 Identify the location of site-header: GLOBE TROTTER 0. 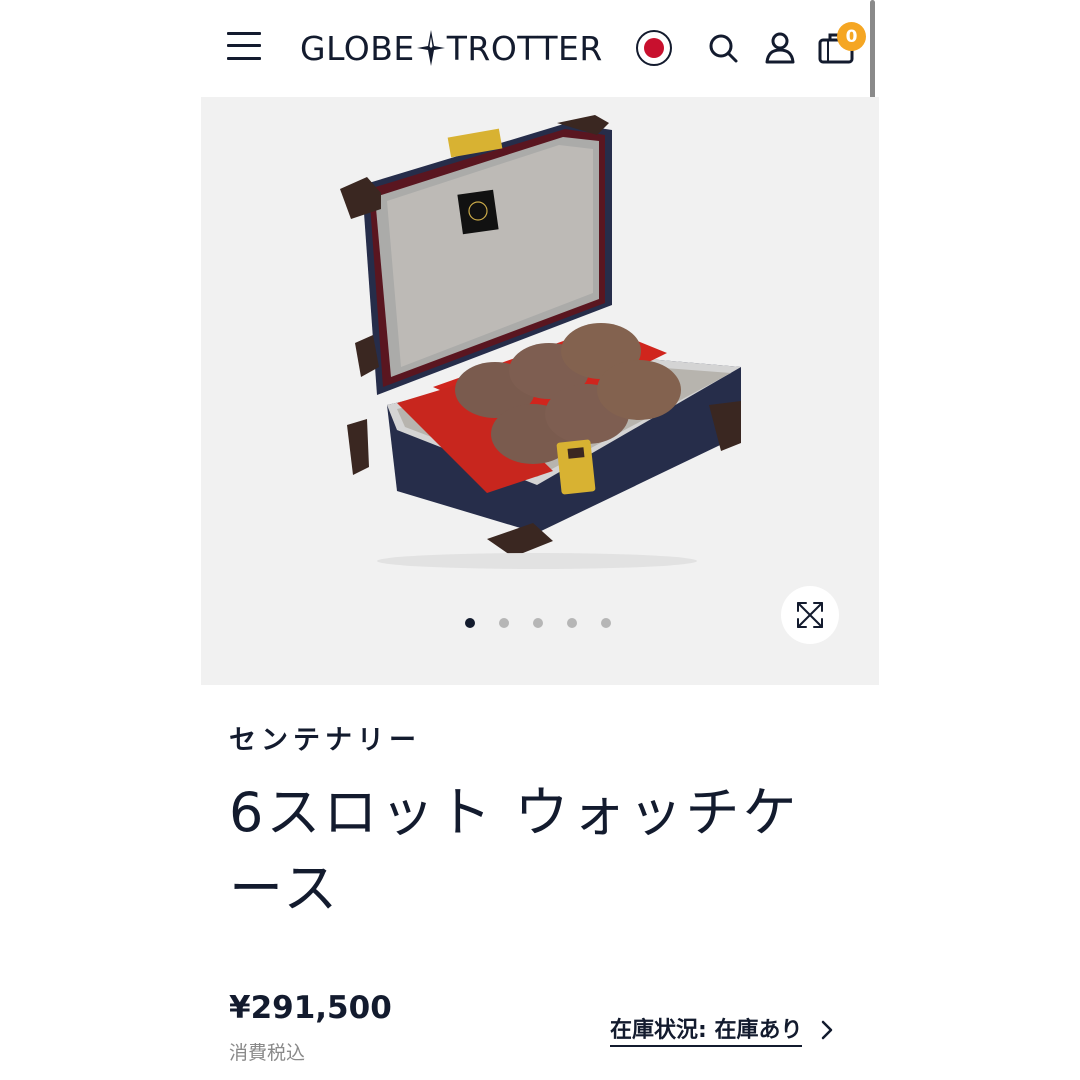
(540, 48).